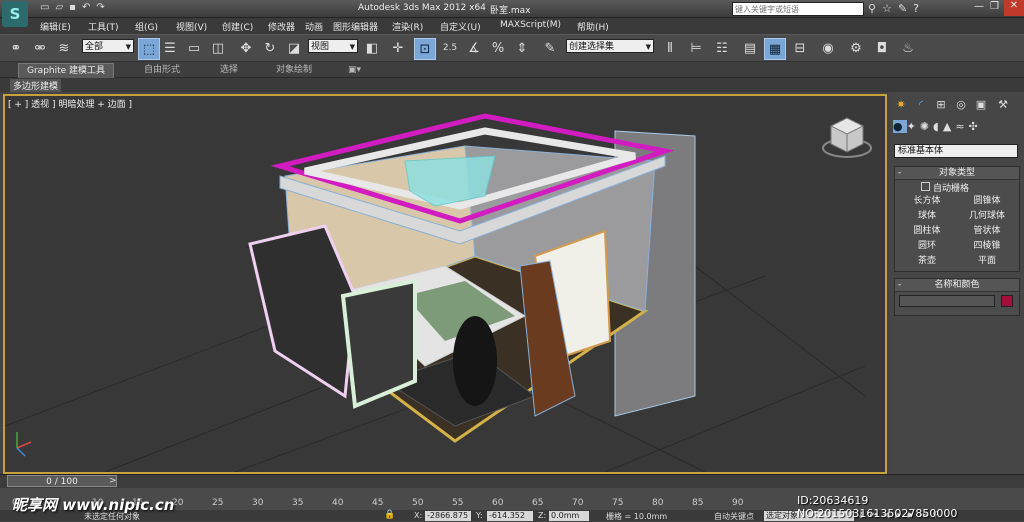  What do you see at coordinates (569, 516) in the screenshot?
I see `z-coordinate-field: 0.0mm` at bounding box center [569, 516].